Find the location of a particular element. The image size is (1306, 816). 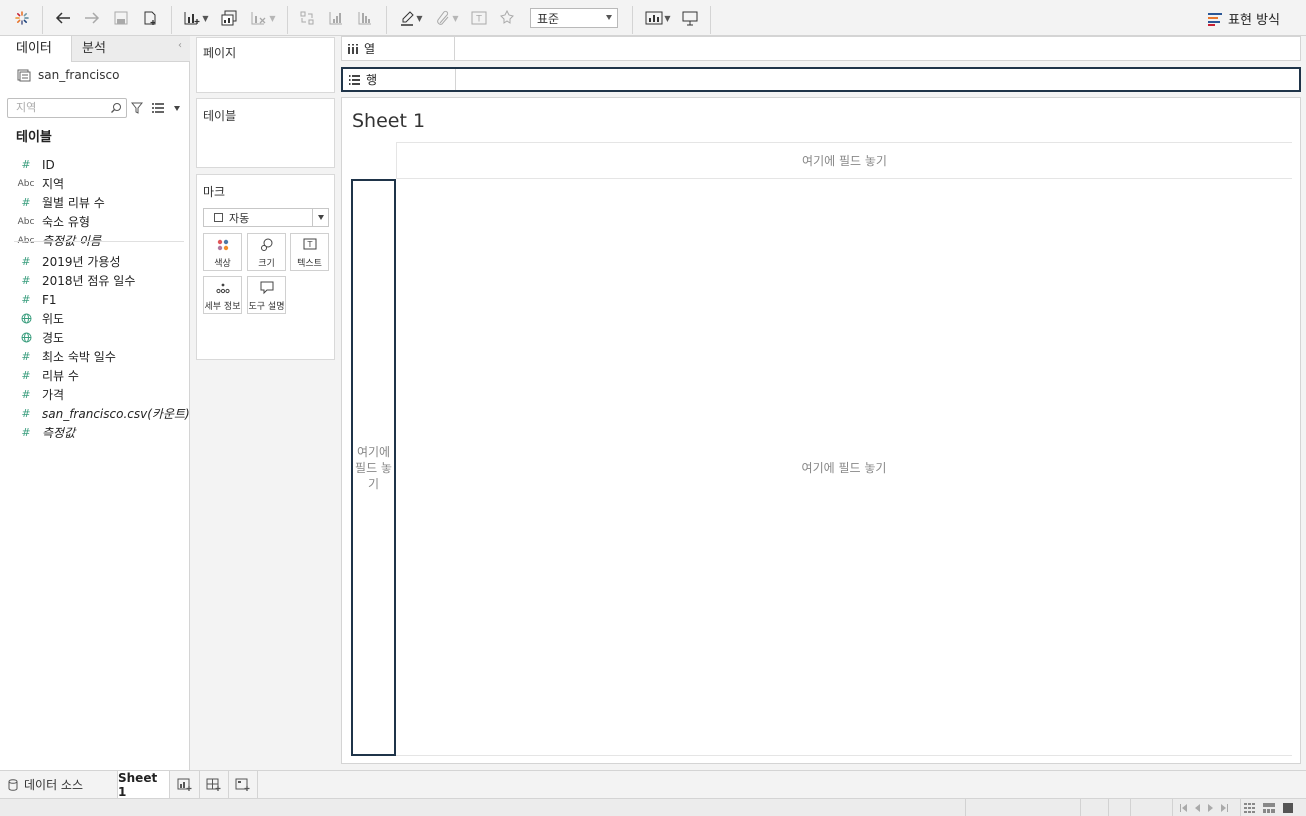

size-icon is located at coordinates (266, 244).